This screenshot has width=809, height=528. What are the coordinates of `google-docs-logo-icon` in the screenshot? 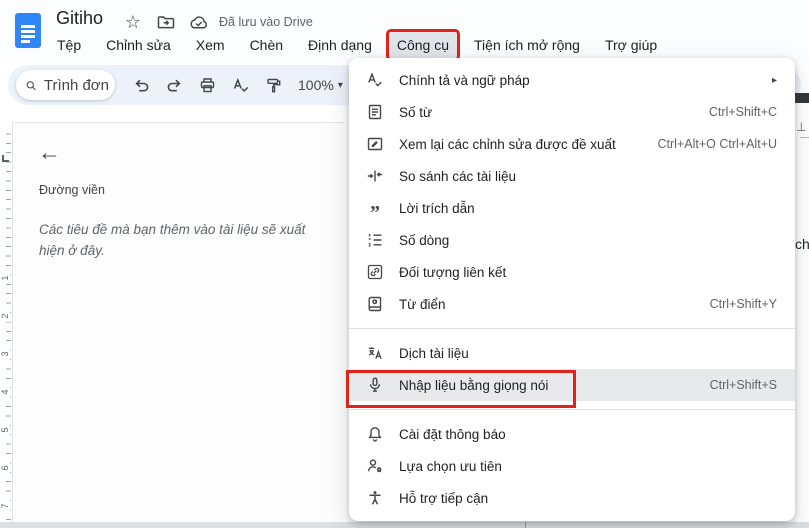 It's located at (28, 30).